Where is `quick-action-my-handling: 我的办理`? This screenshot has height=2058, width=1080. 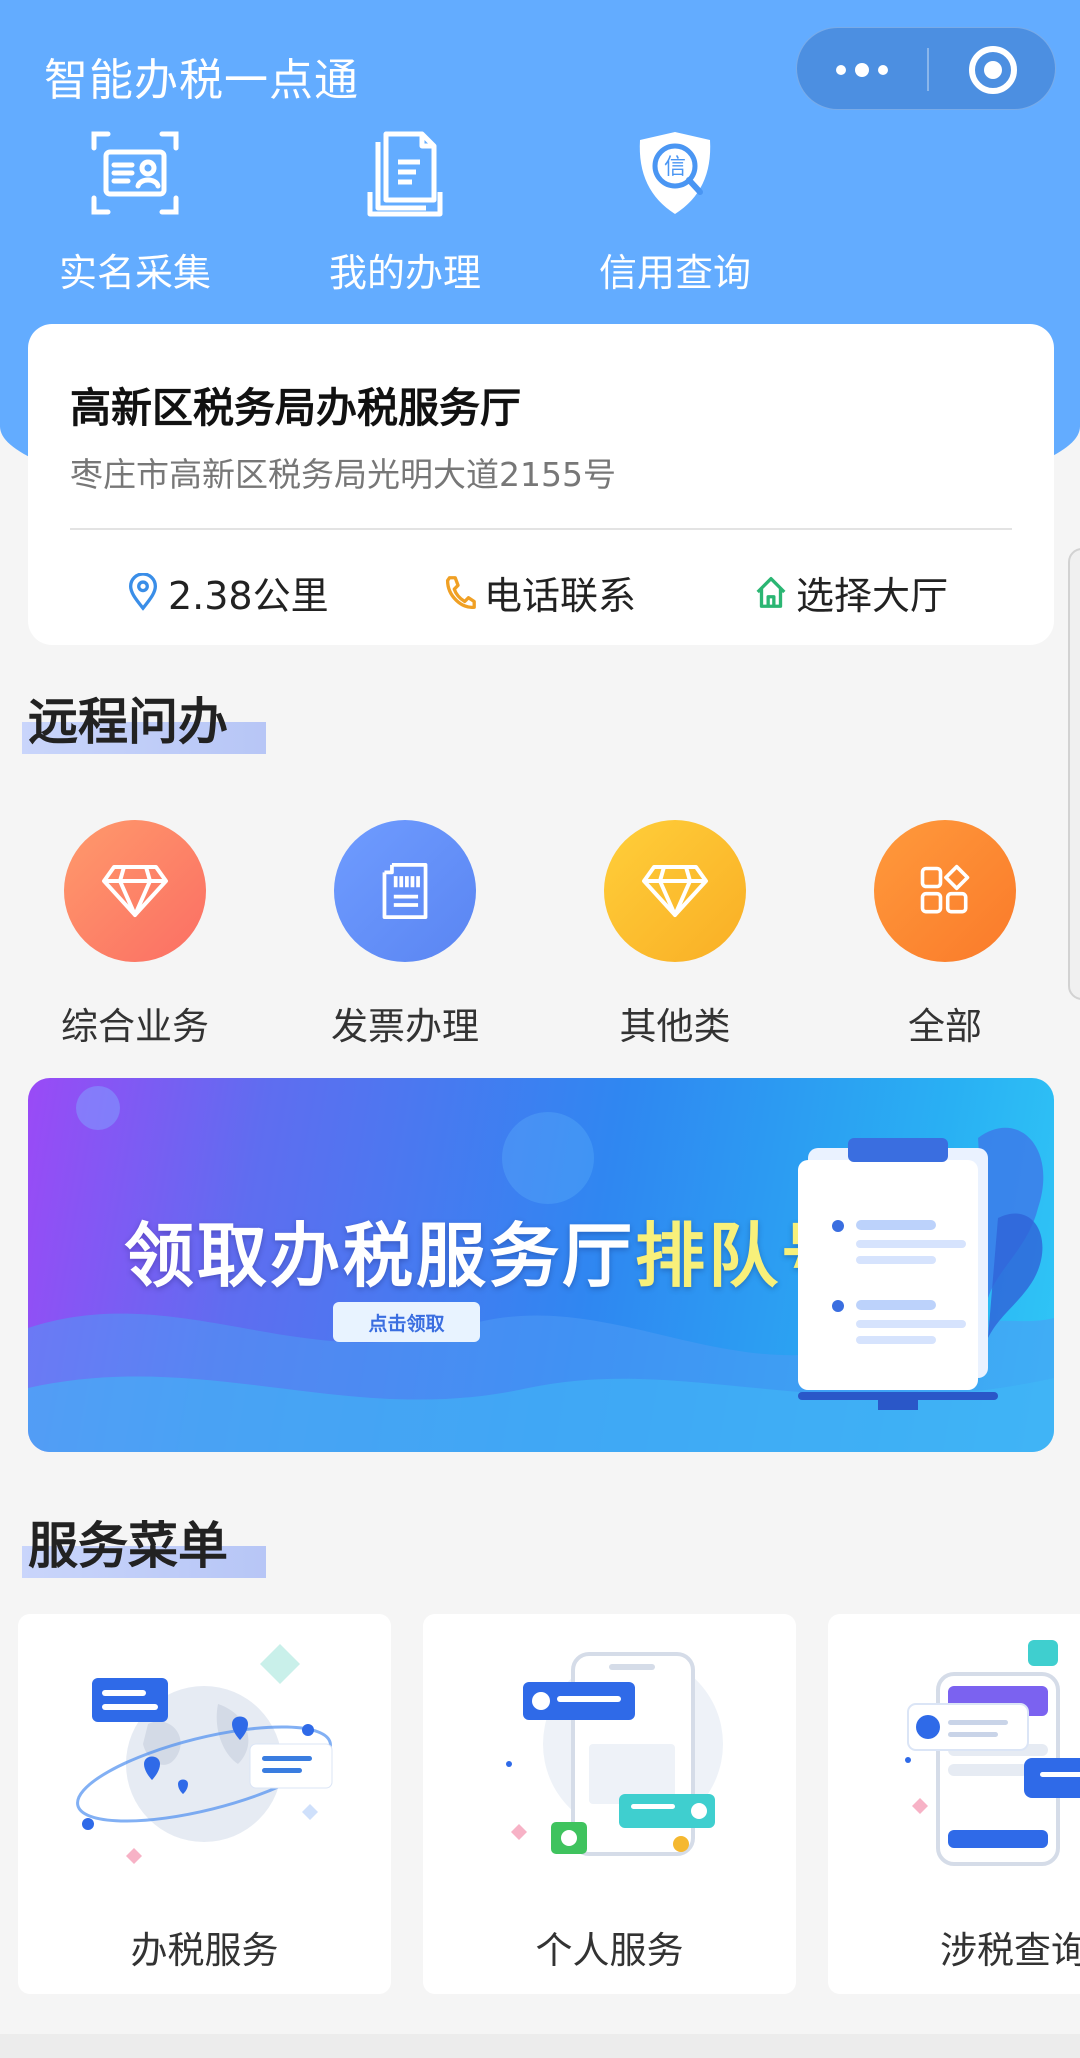 quick-action-my-handling: 我的办理 is located at coordinates (405, 212).